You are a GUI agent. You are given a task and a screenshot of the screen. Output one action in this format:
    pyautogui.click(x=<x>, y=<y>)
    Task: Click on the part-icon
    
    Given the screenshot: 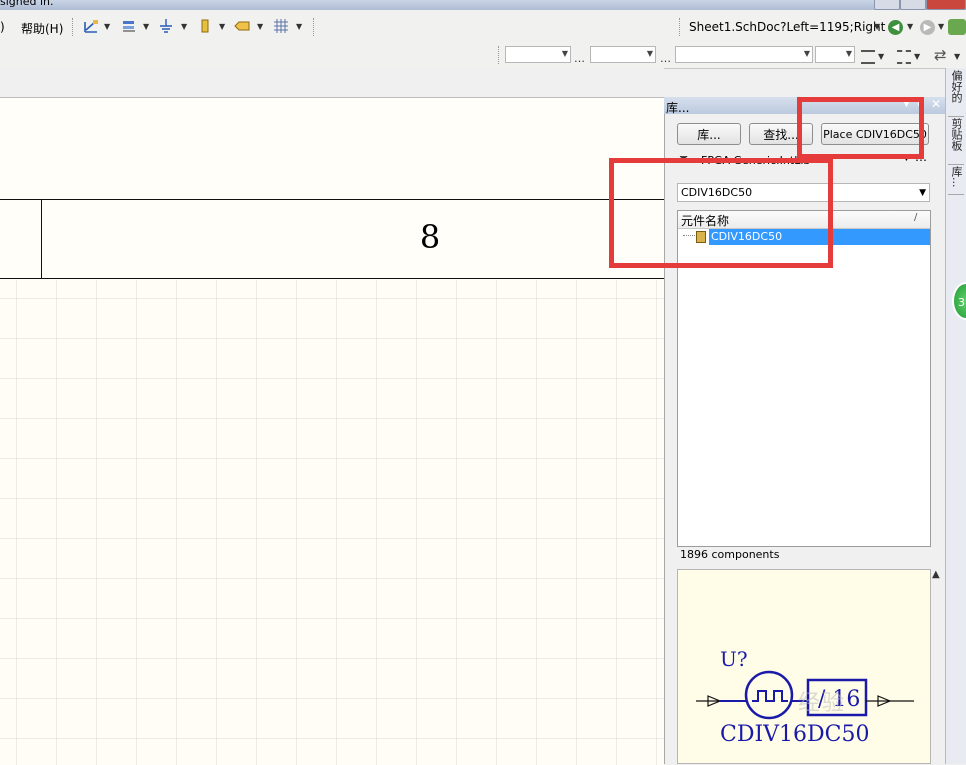 What is the action you would take?
    pyautogui.click(x=205, y=26)
    